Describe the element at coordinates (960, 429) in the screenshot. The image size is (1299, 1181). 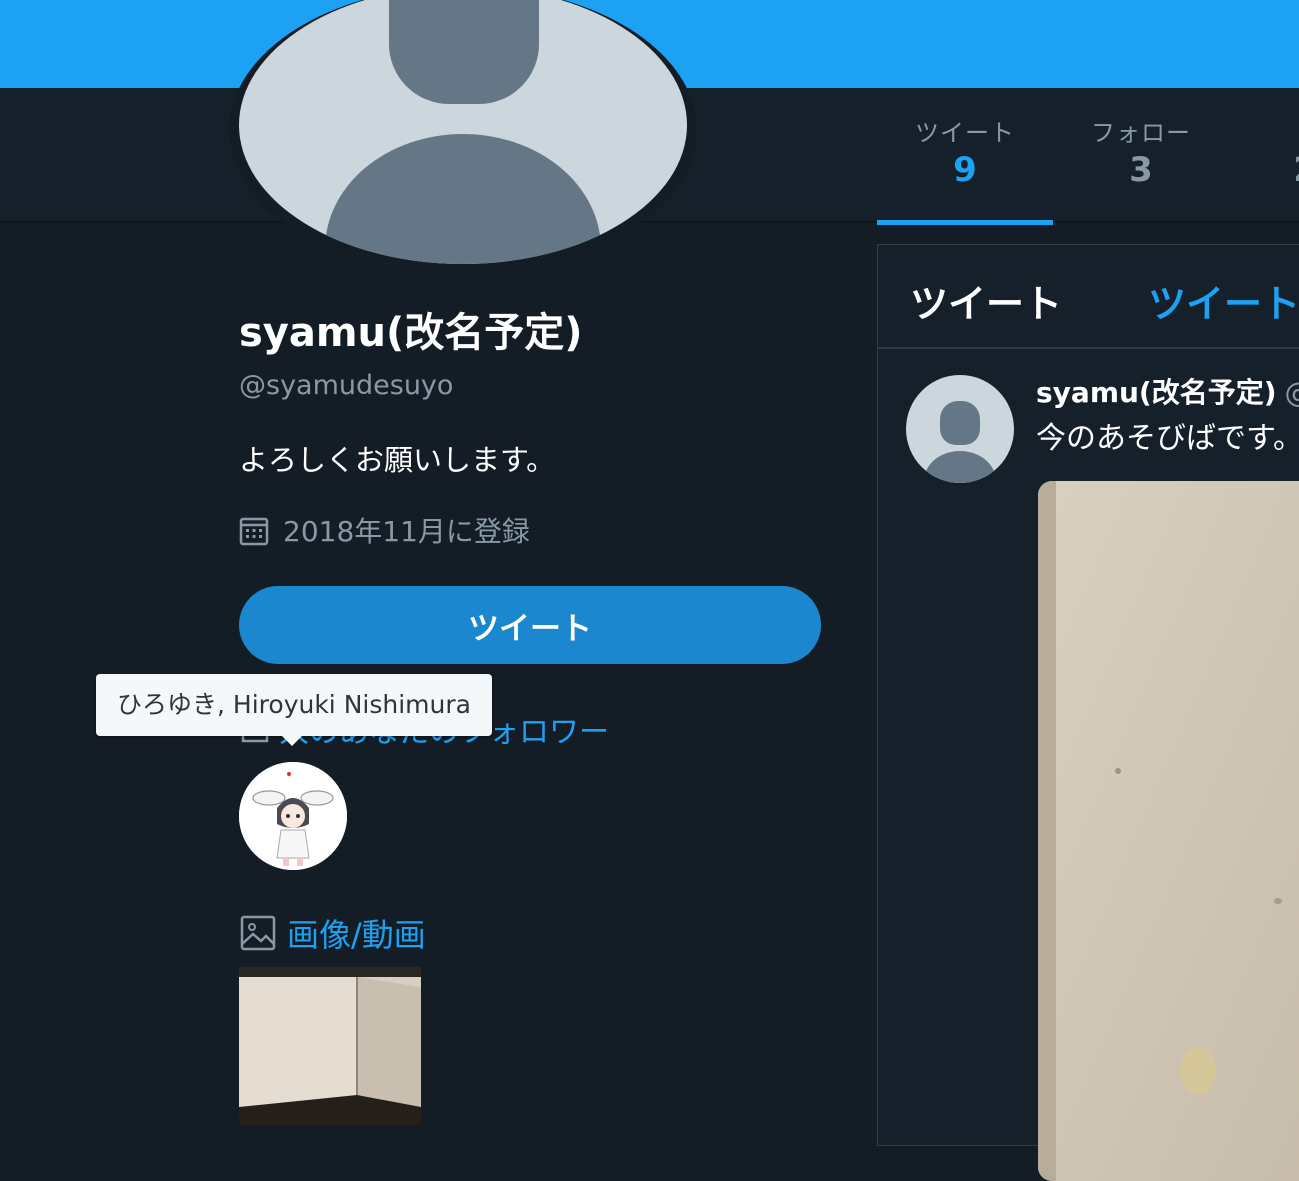
I see `tweet-avatar` at that location.